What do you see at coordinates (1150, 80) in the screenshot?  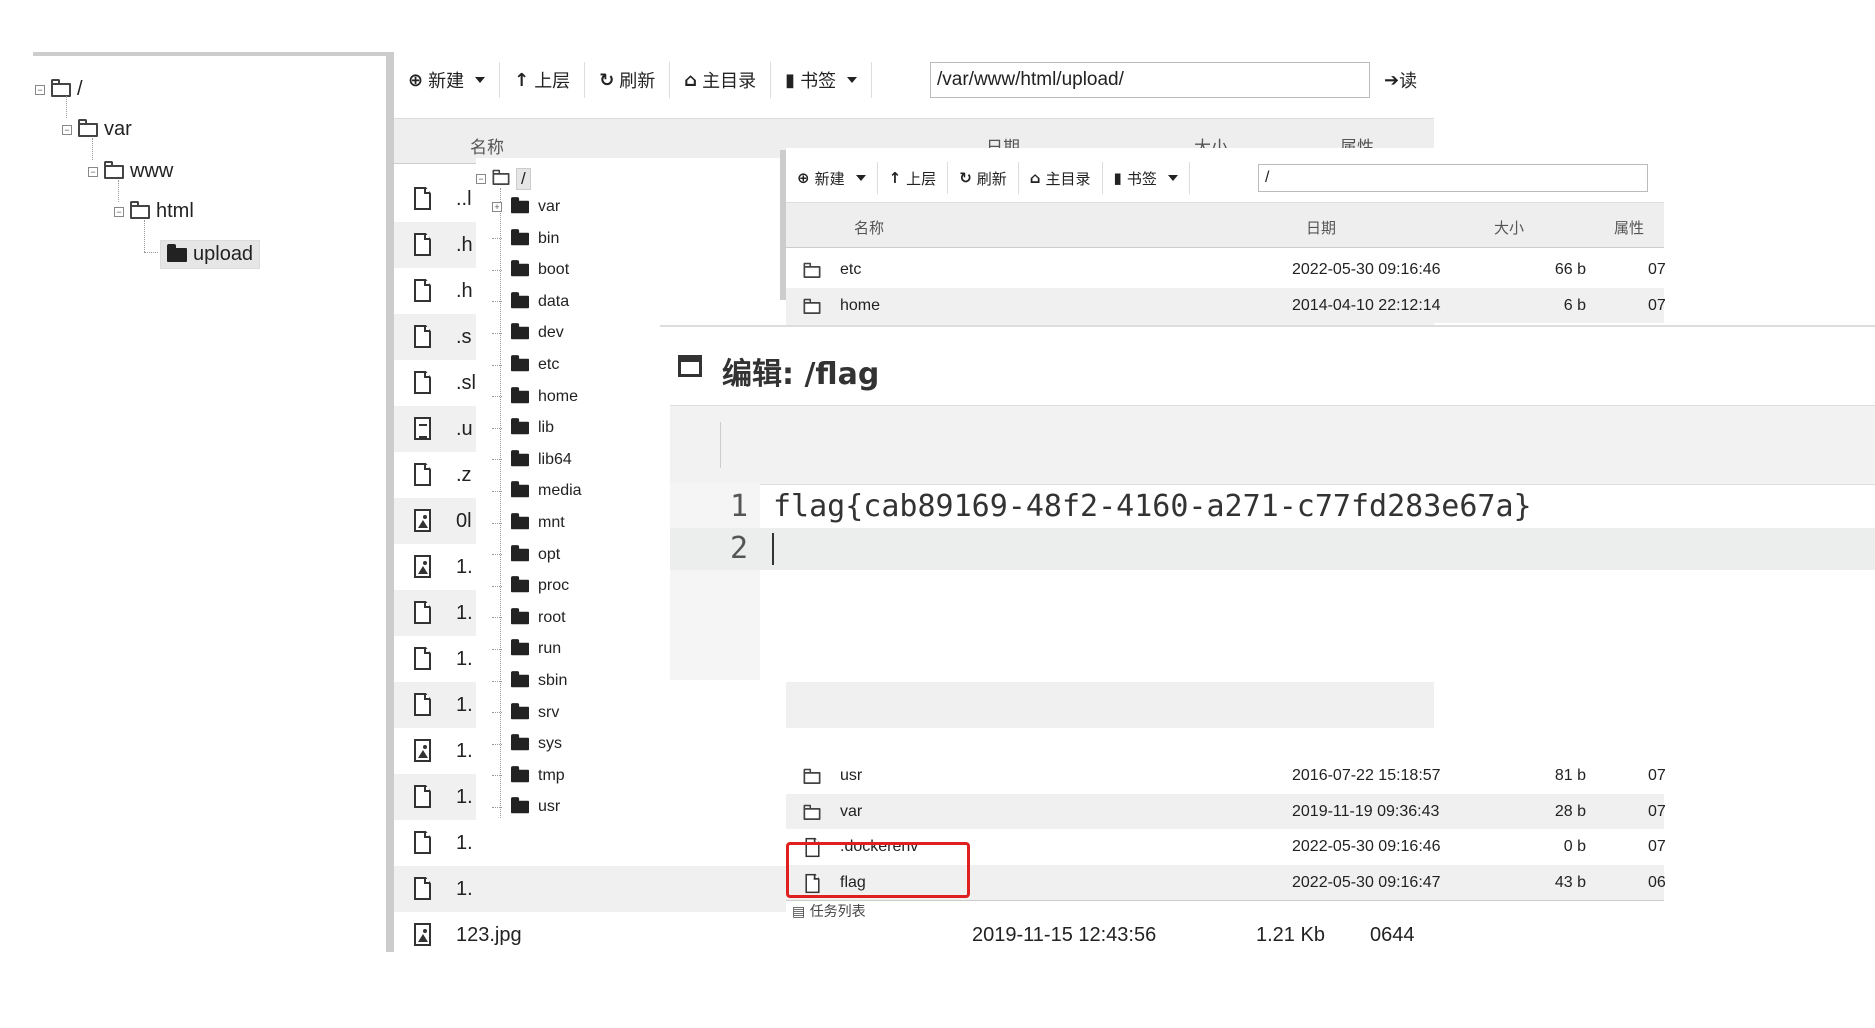 I see `path-input: /var/www/html/upload/` at bounding box center [1150, 80].